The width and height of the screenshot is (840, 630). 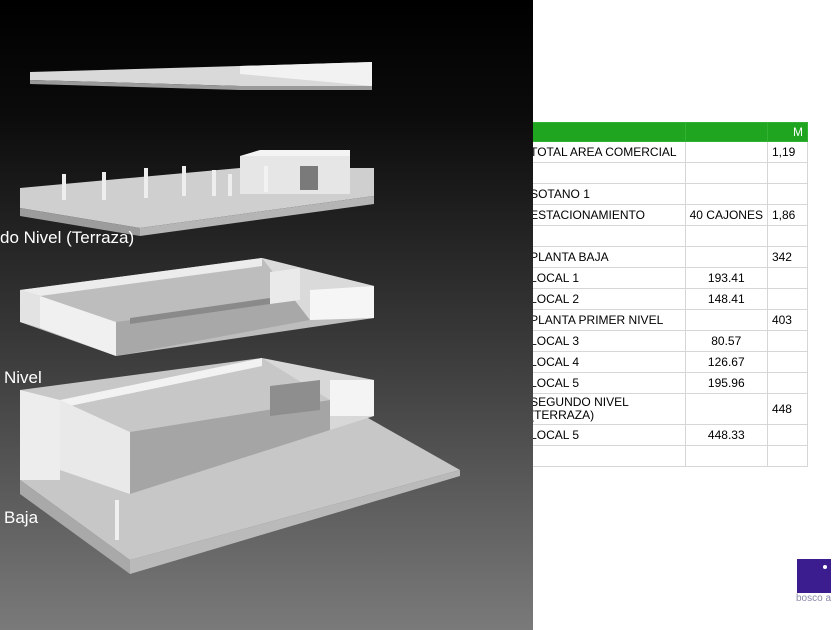 I want to click on row-label: ESTACIONAMIENTO, so click(x=609, y=215).